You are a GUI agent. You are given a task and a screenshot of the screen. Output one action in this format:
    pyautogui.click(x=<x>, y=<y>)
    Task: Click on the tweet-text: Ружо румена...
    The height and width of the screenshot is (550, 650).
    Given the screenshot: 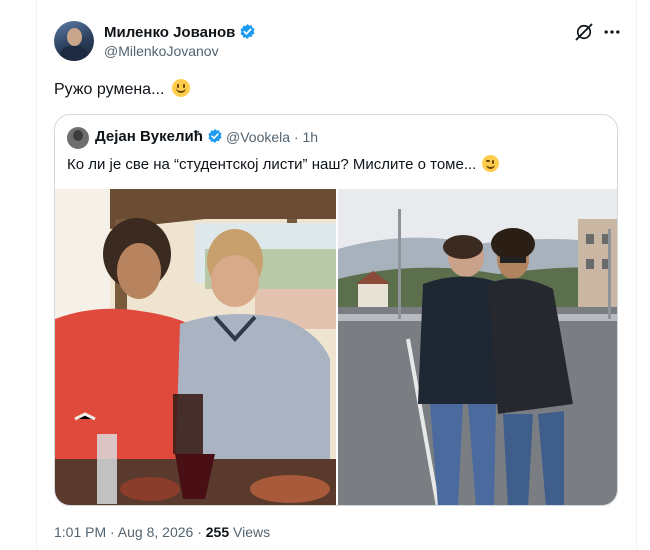 What is the action you would take?
    pyautogui.click(x=122, y=89)
    